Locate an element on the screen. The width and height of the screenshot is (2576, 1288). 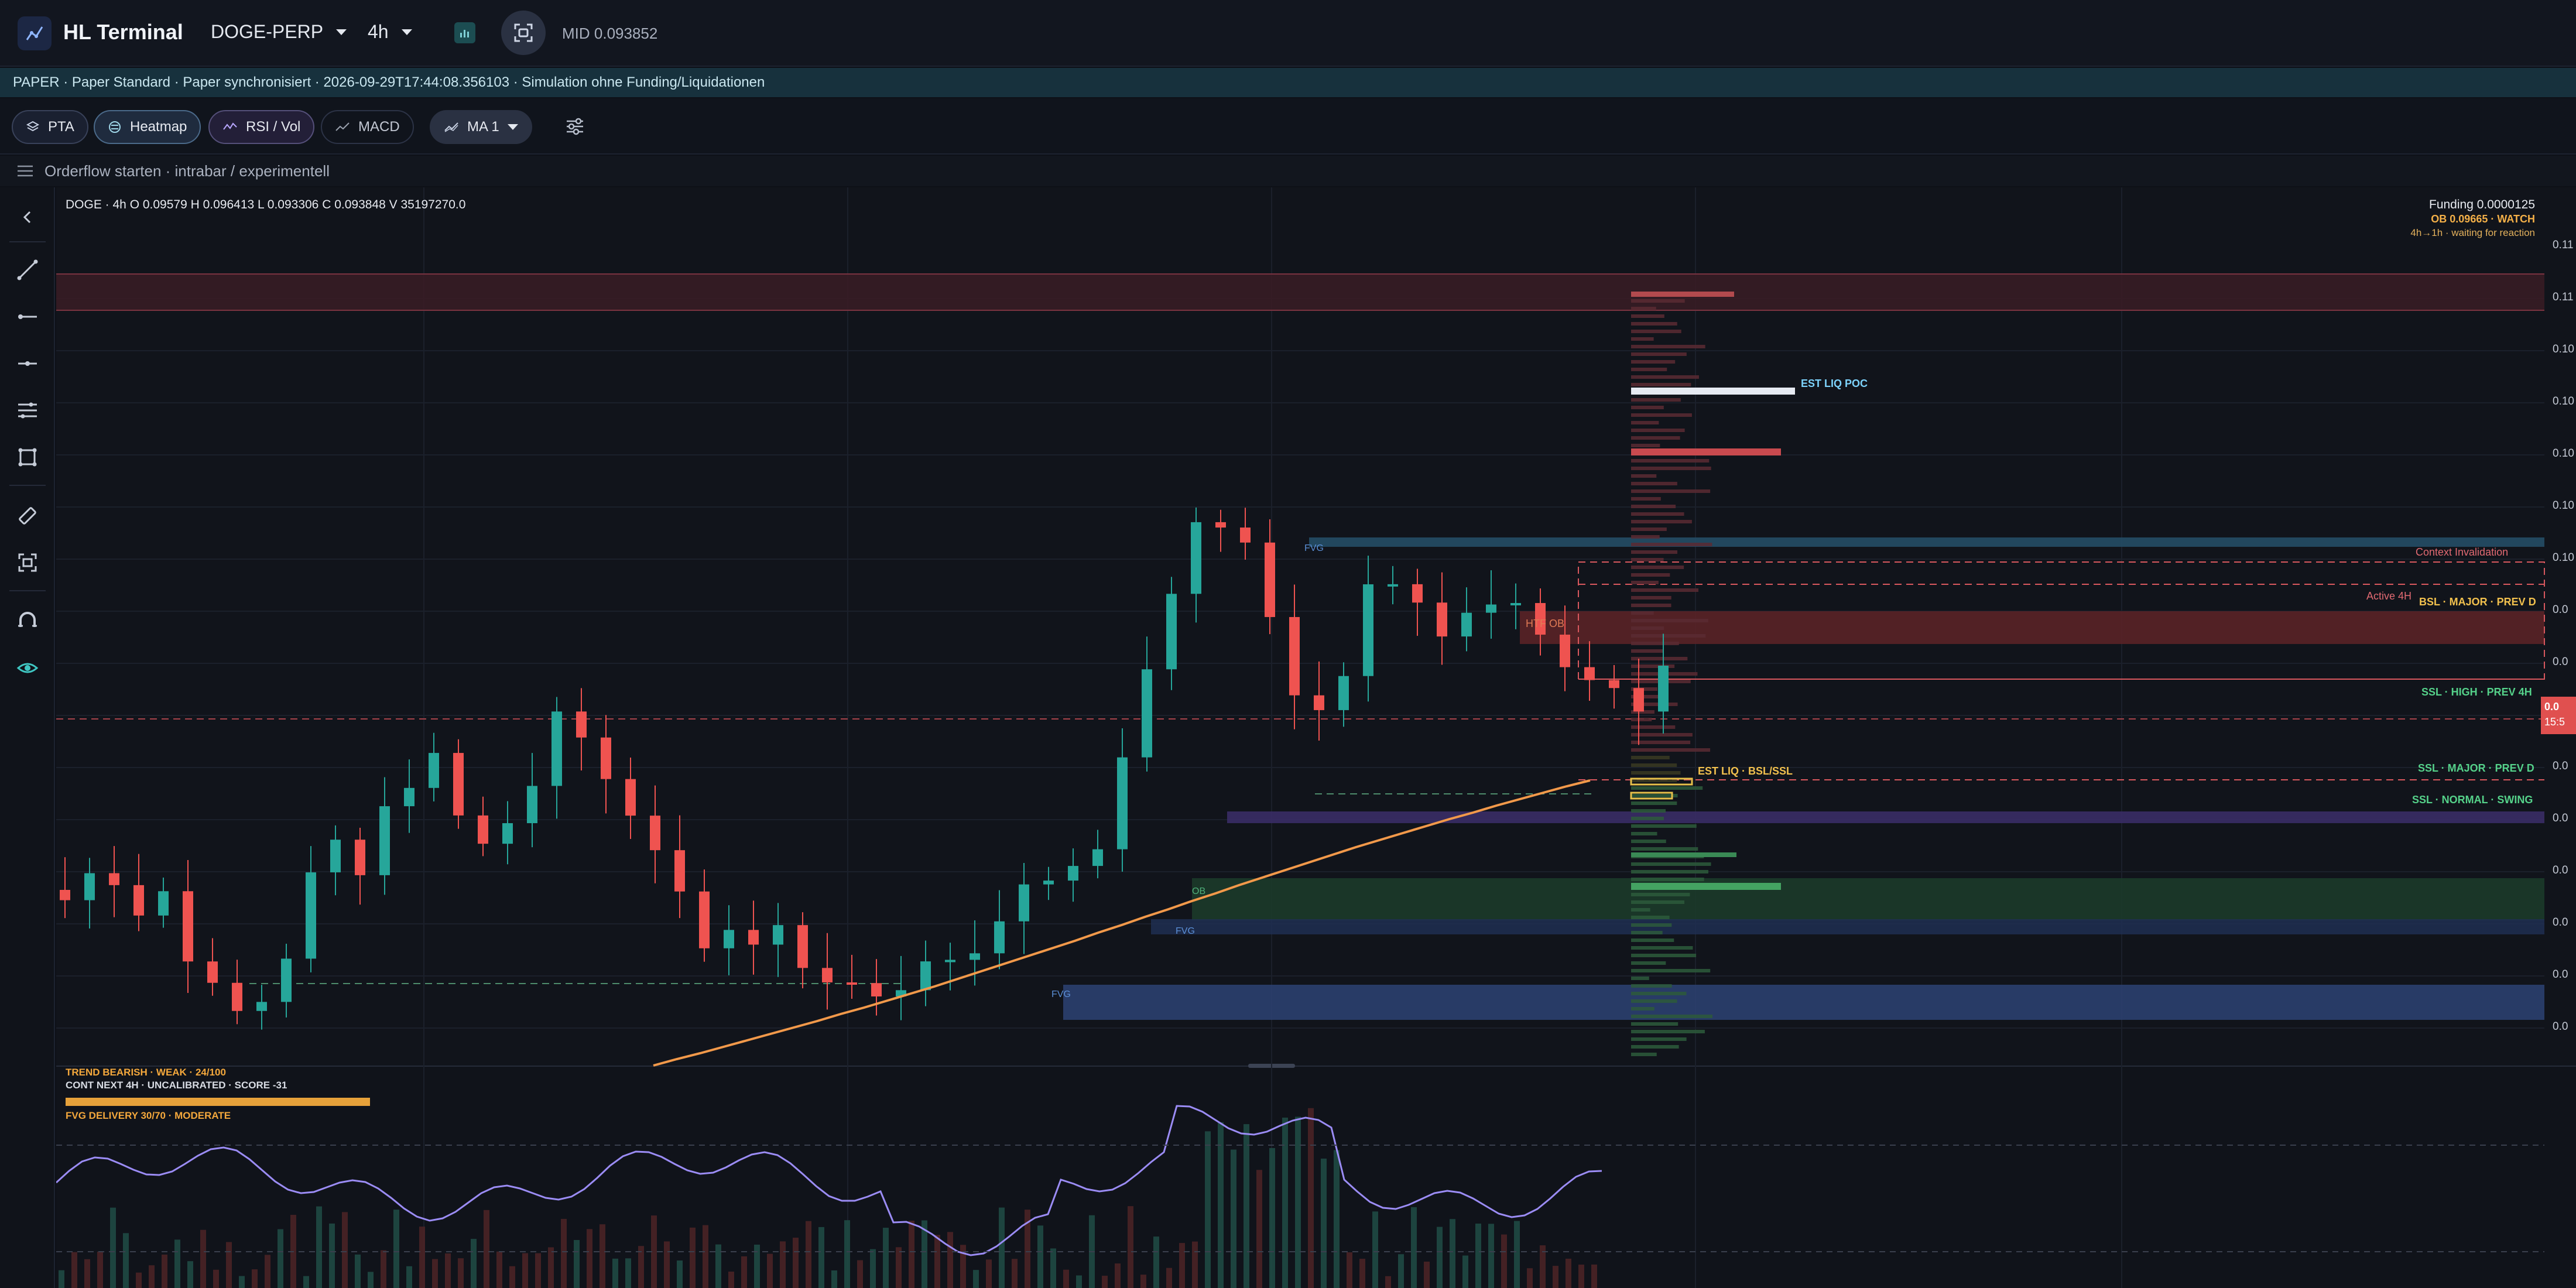
est-liq-bsl-ssl-label: EST LIQ · BSL/SSL is located at coordinates (1745, 771).